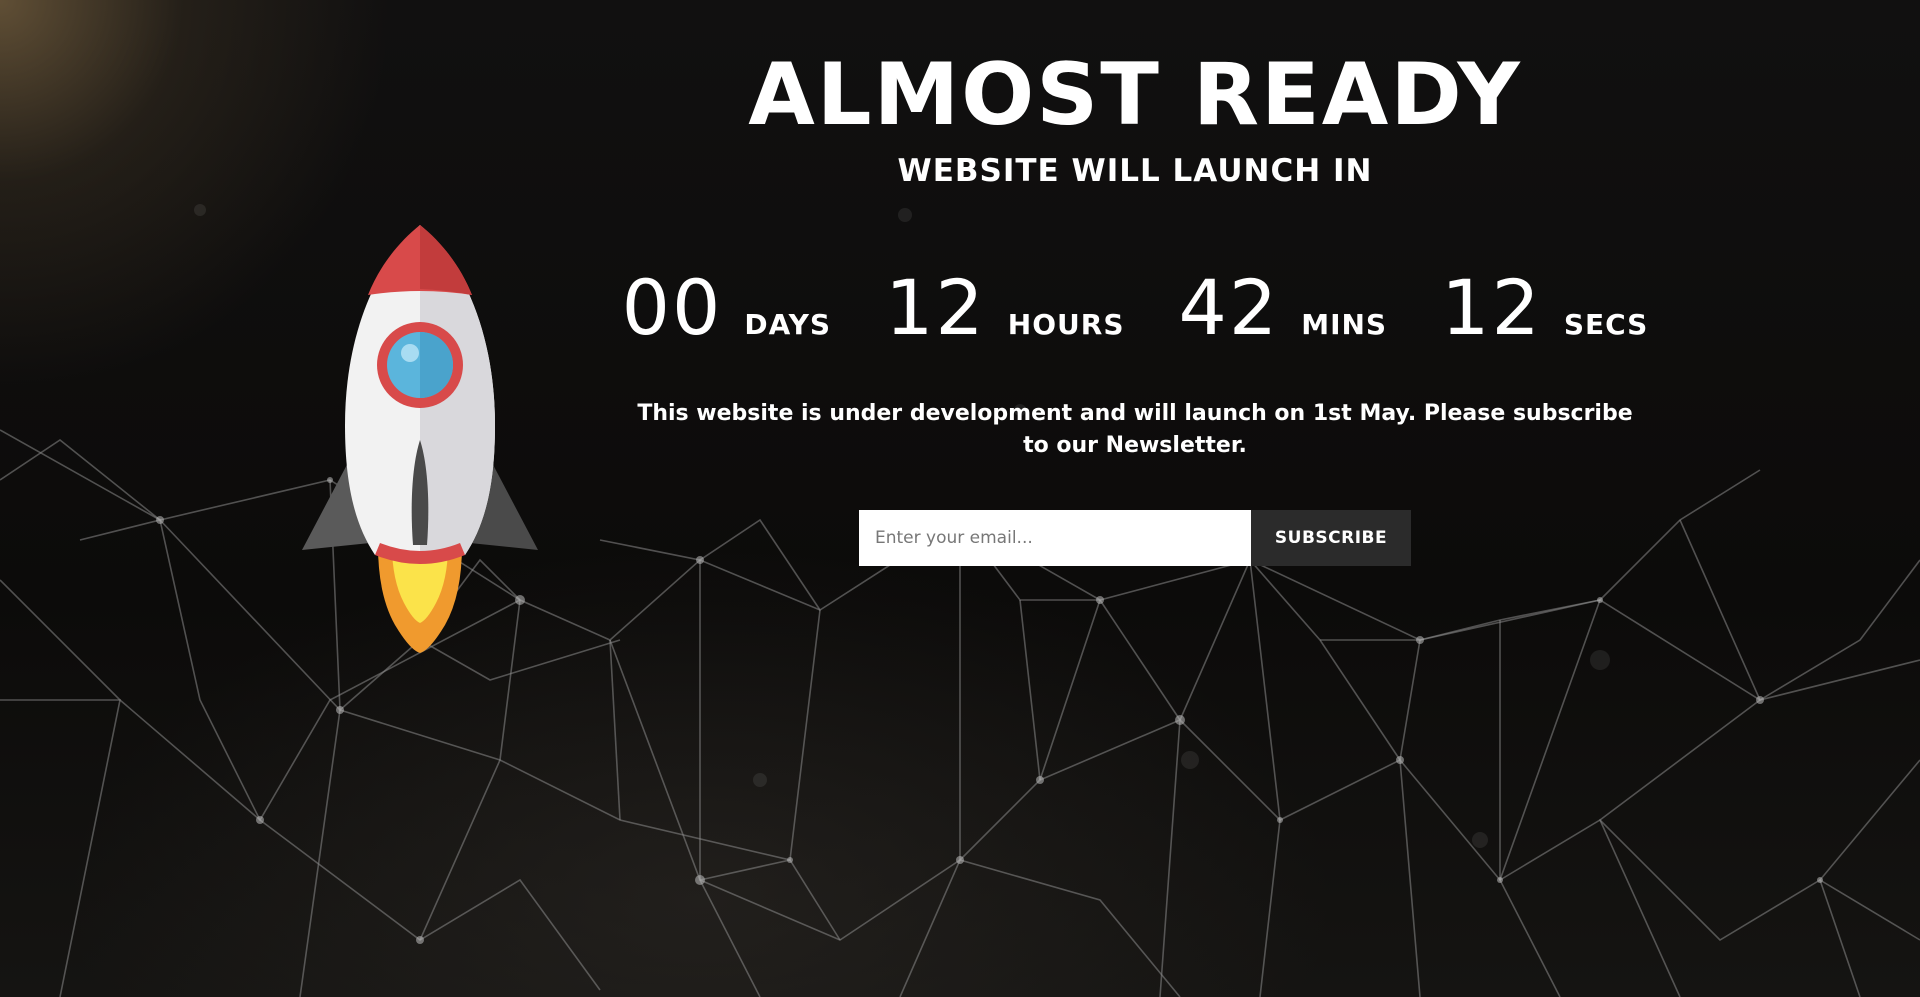 The height and width of the screenshot is (997, 1920). I want to click on hours-value: 12, so click(935, 307).